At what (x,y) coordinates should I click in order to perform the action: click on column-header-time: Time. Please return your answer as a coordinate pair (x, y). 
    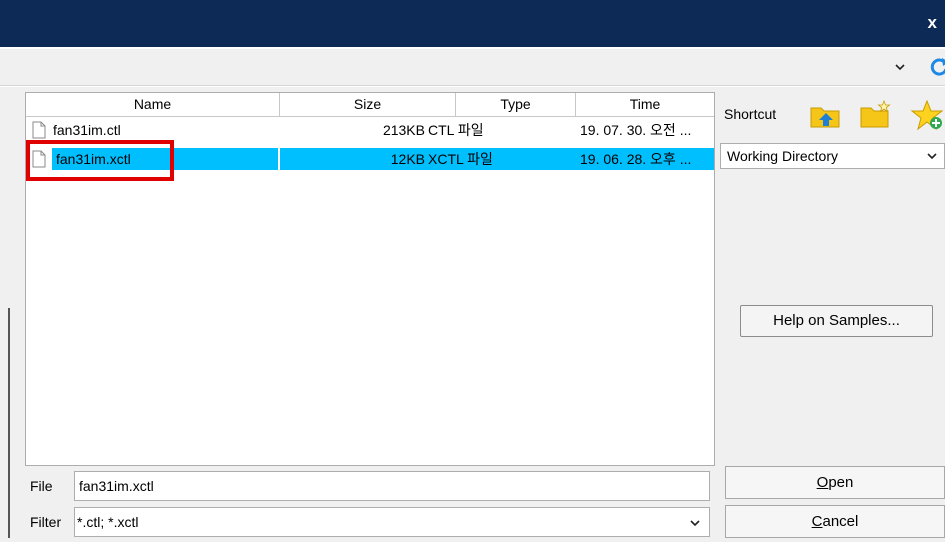
    Looking at the image, I should click on (645, 105).